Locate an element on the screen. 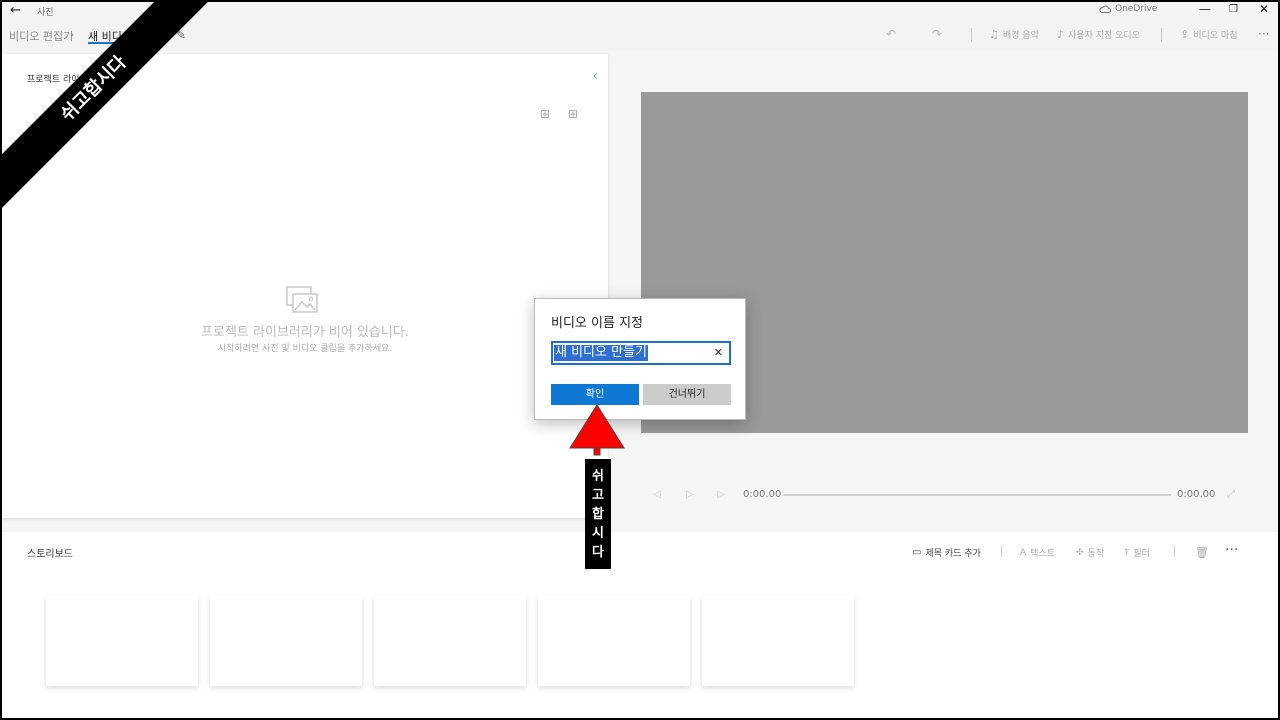 The image size is (1280, 720). text-button: A 텍스트 is located at coordinates (1038, 553).